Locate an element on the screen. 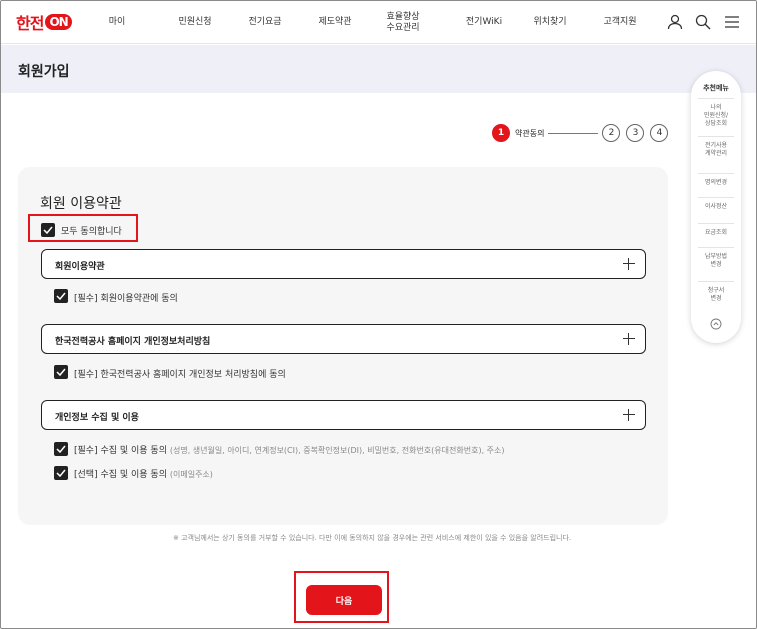 This screenshot has width=757, height=629. nav-item-charges: 전기요금 is located at coordinates (265, 22).